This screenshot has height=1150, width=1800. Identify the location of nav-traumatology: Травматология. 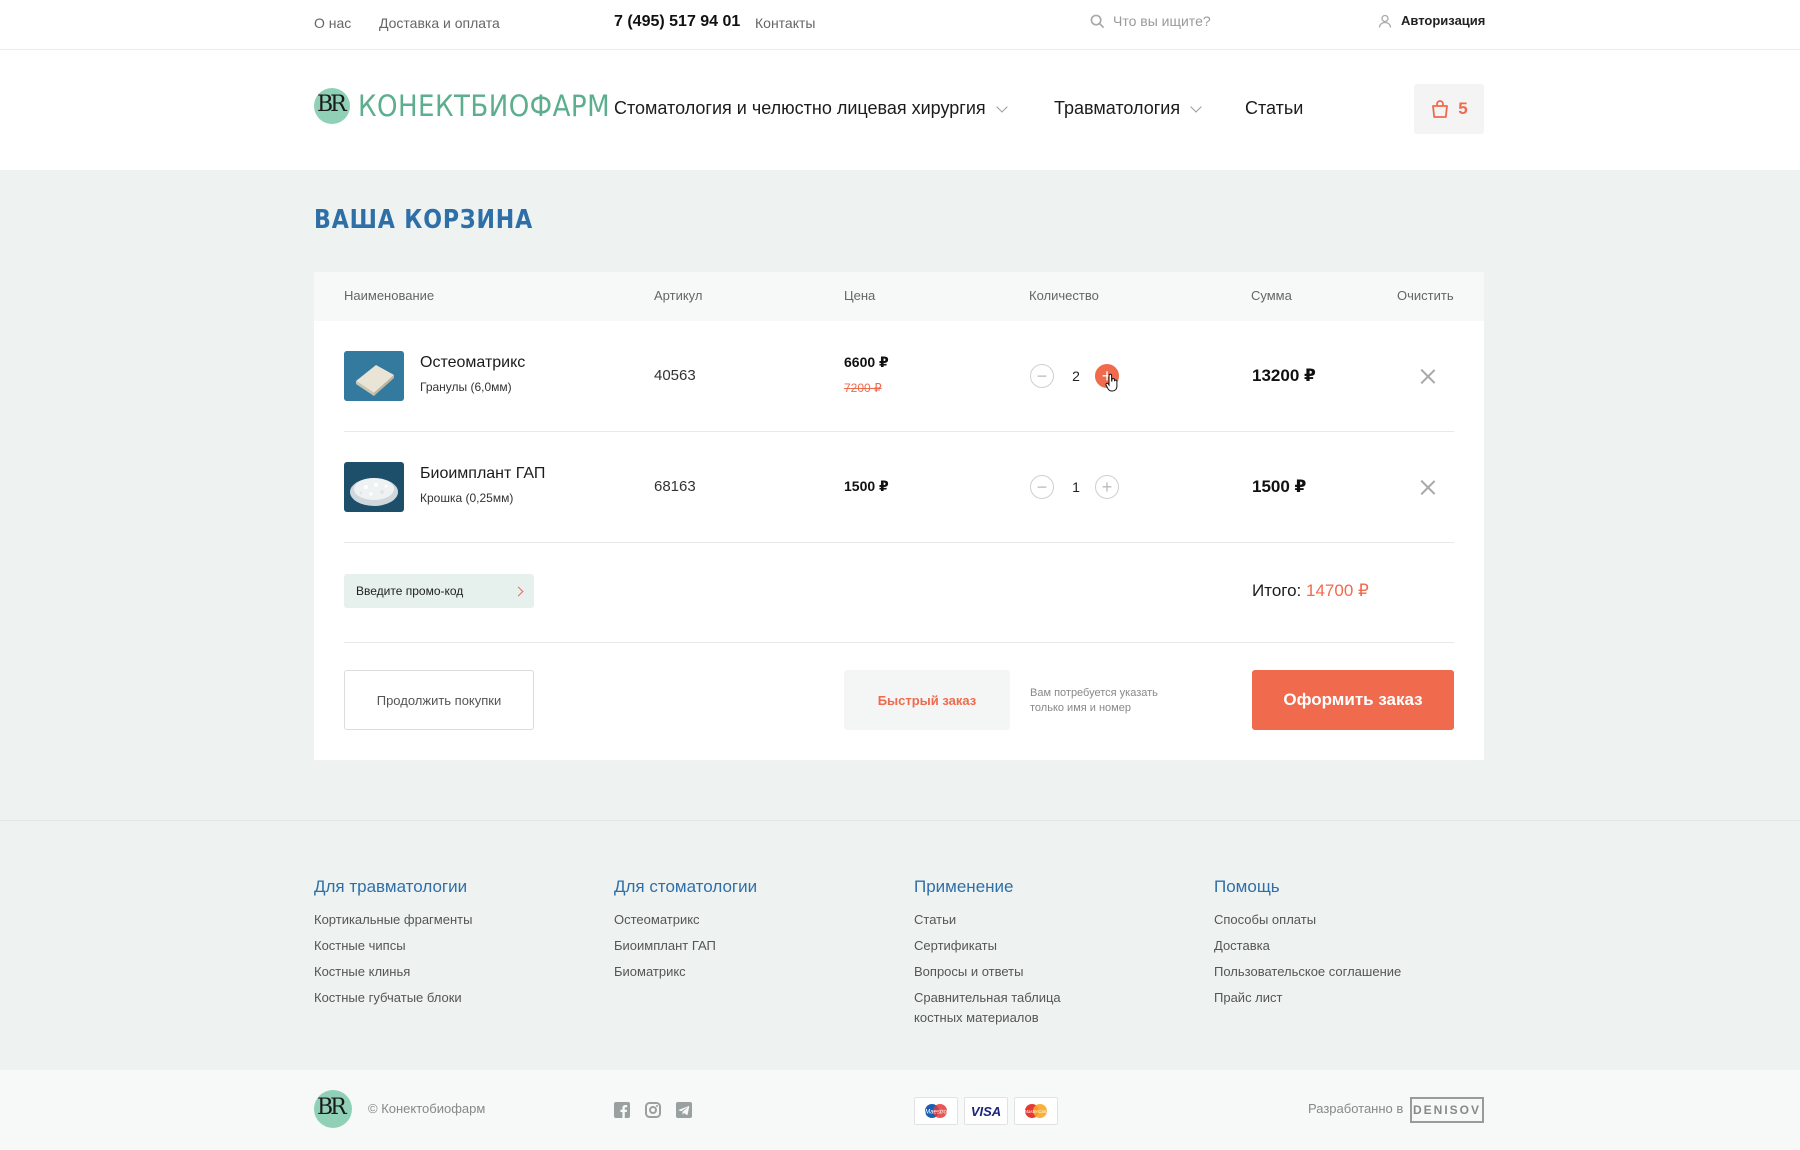
(1128, 108).